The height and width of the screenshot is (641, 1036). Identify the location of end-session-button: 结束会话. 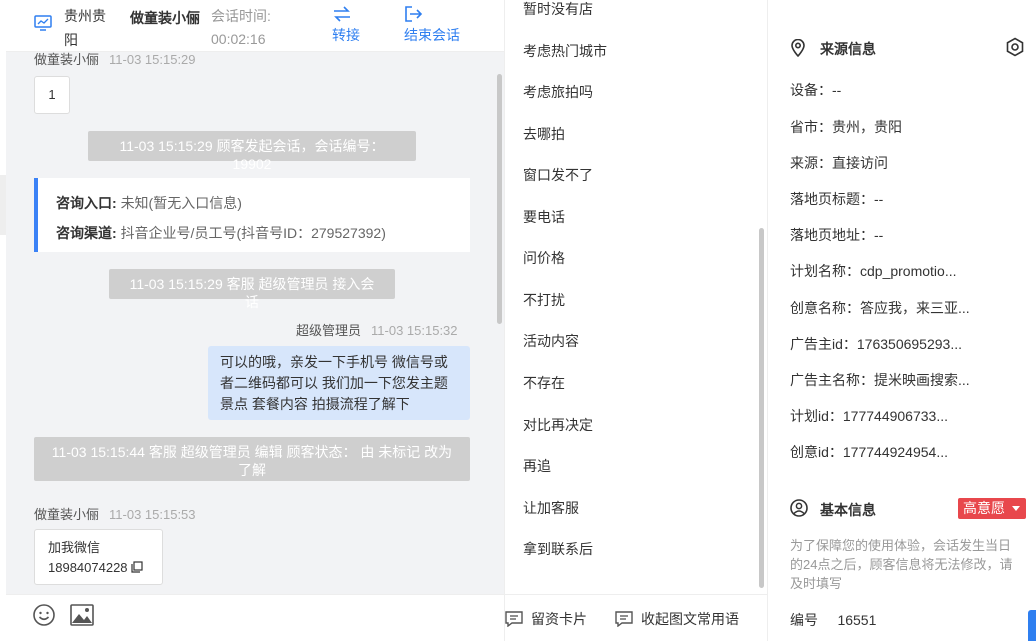
(432, 25).